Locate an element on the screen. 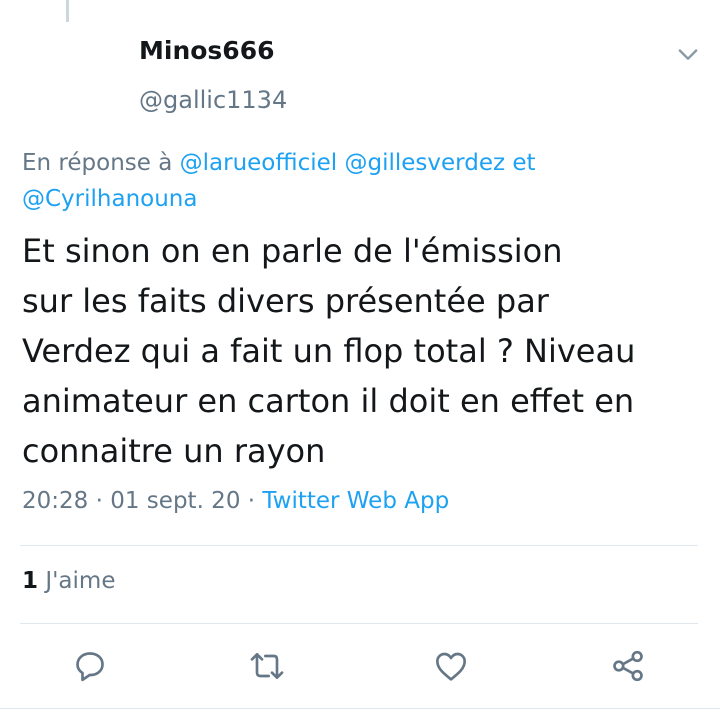 The width and height of the screenshot is (720, 712). reply-joiner: et is located at coordinates (524, 163).